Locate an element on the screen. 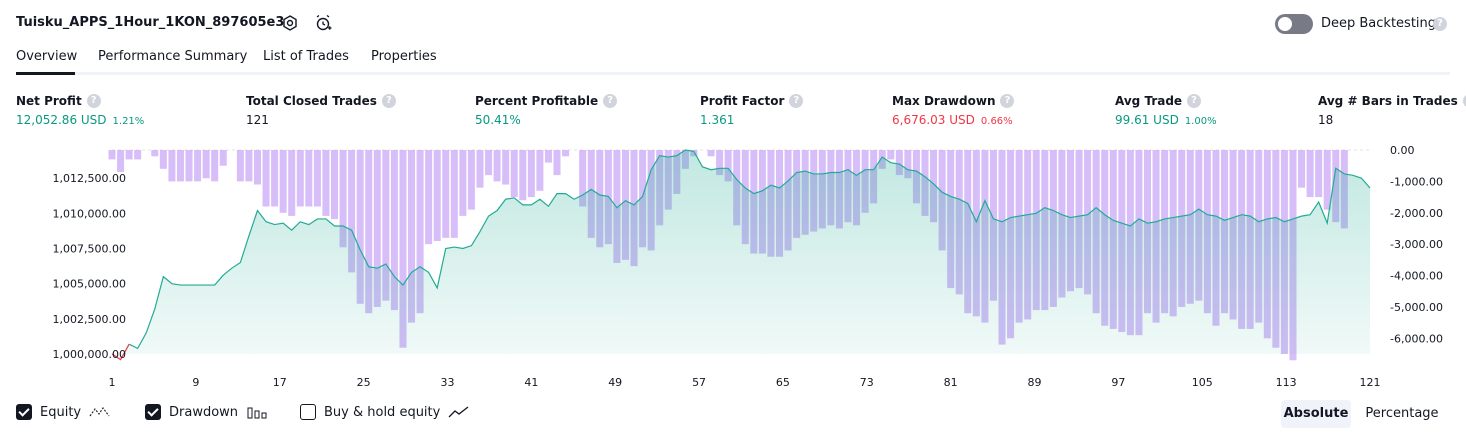 This screenshot has height=438, width=1466. metric-value: 99.61 USD is located at coordinates (1147, 120).